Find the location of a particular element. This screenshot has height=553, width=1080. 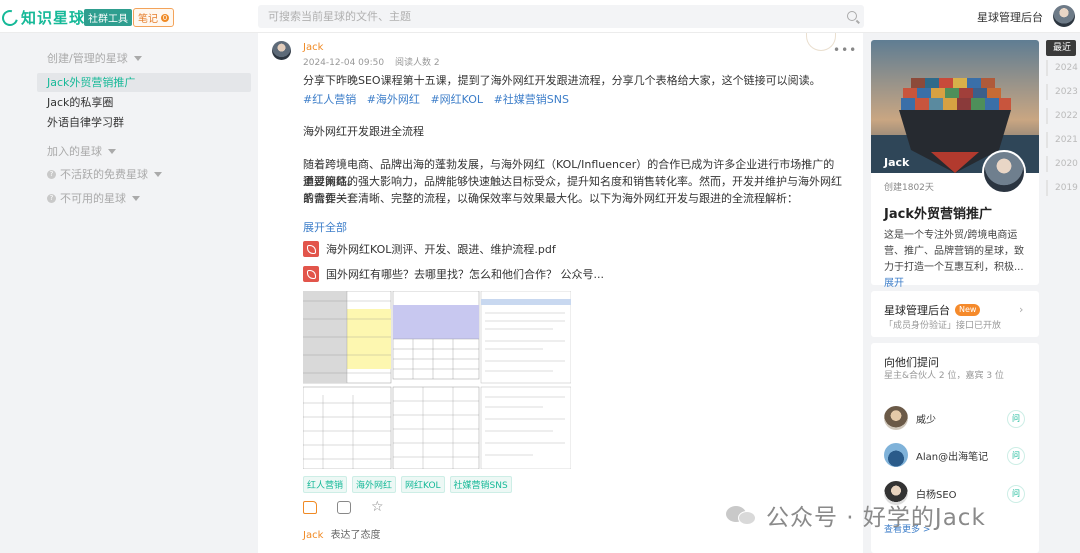

community-tools-badge: 社群工具 is located at coordinates (108, 17).